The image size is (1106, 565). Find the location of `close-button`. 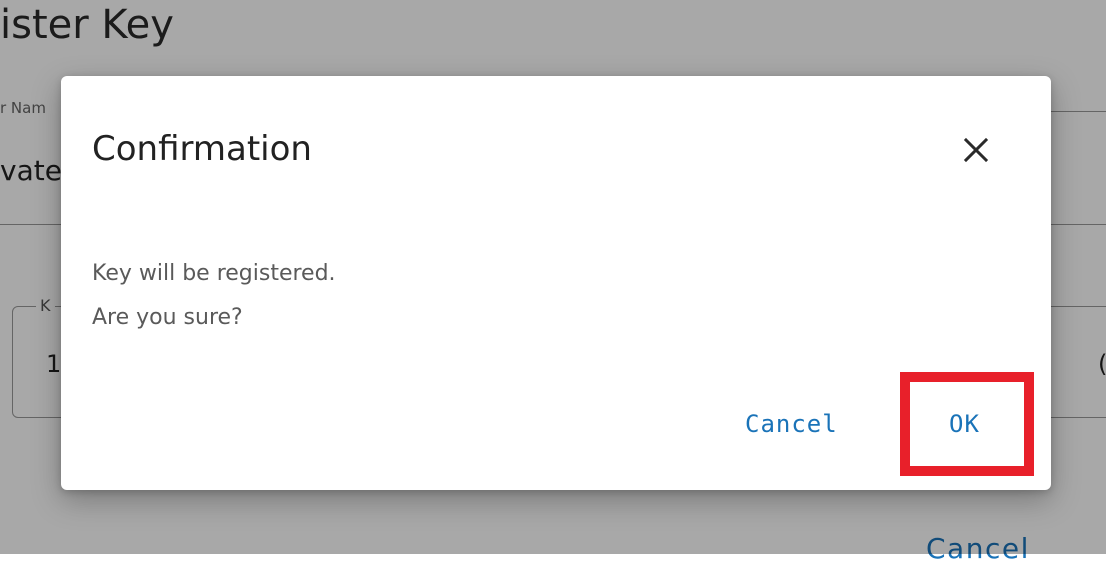

close-button is located at coordinates (976, 152).